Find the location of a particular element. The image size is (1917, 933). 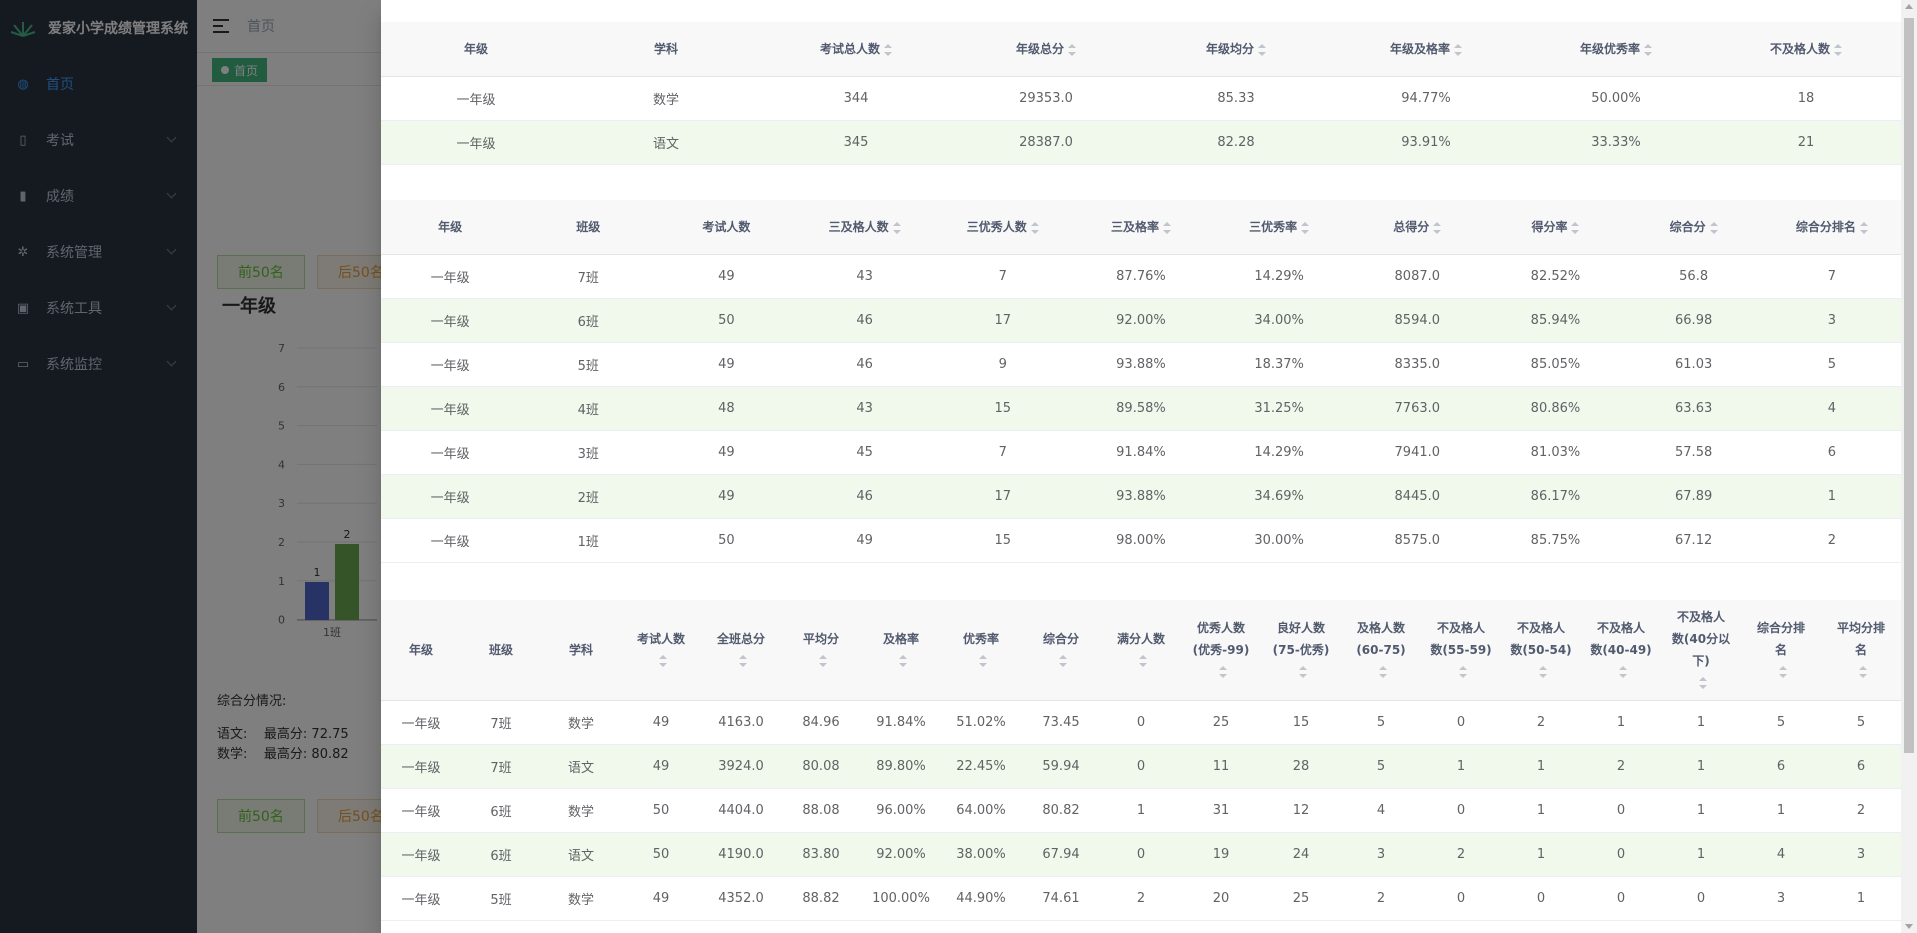

table-cell: 2 is located at coordinates (1861, 810).